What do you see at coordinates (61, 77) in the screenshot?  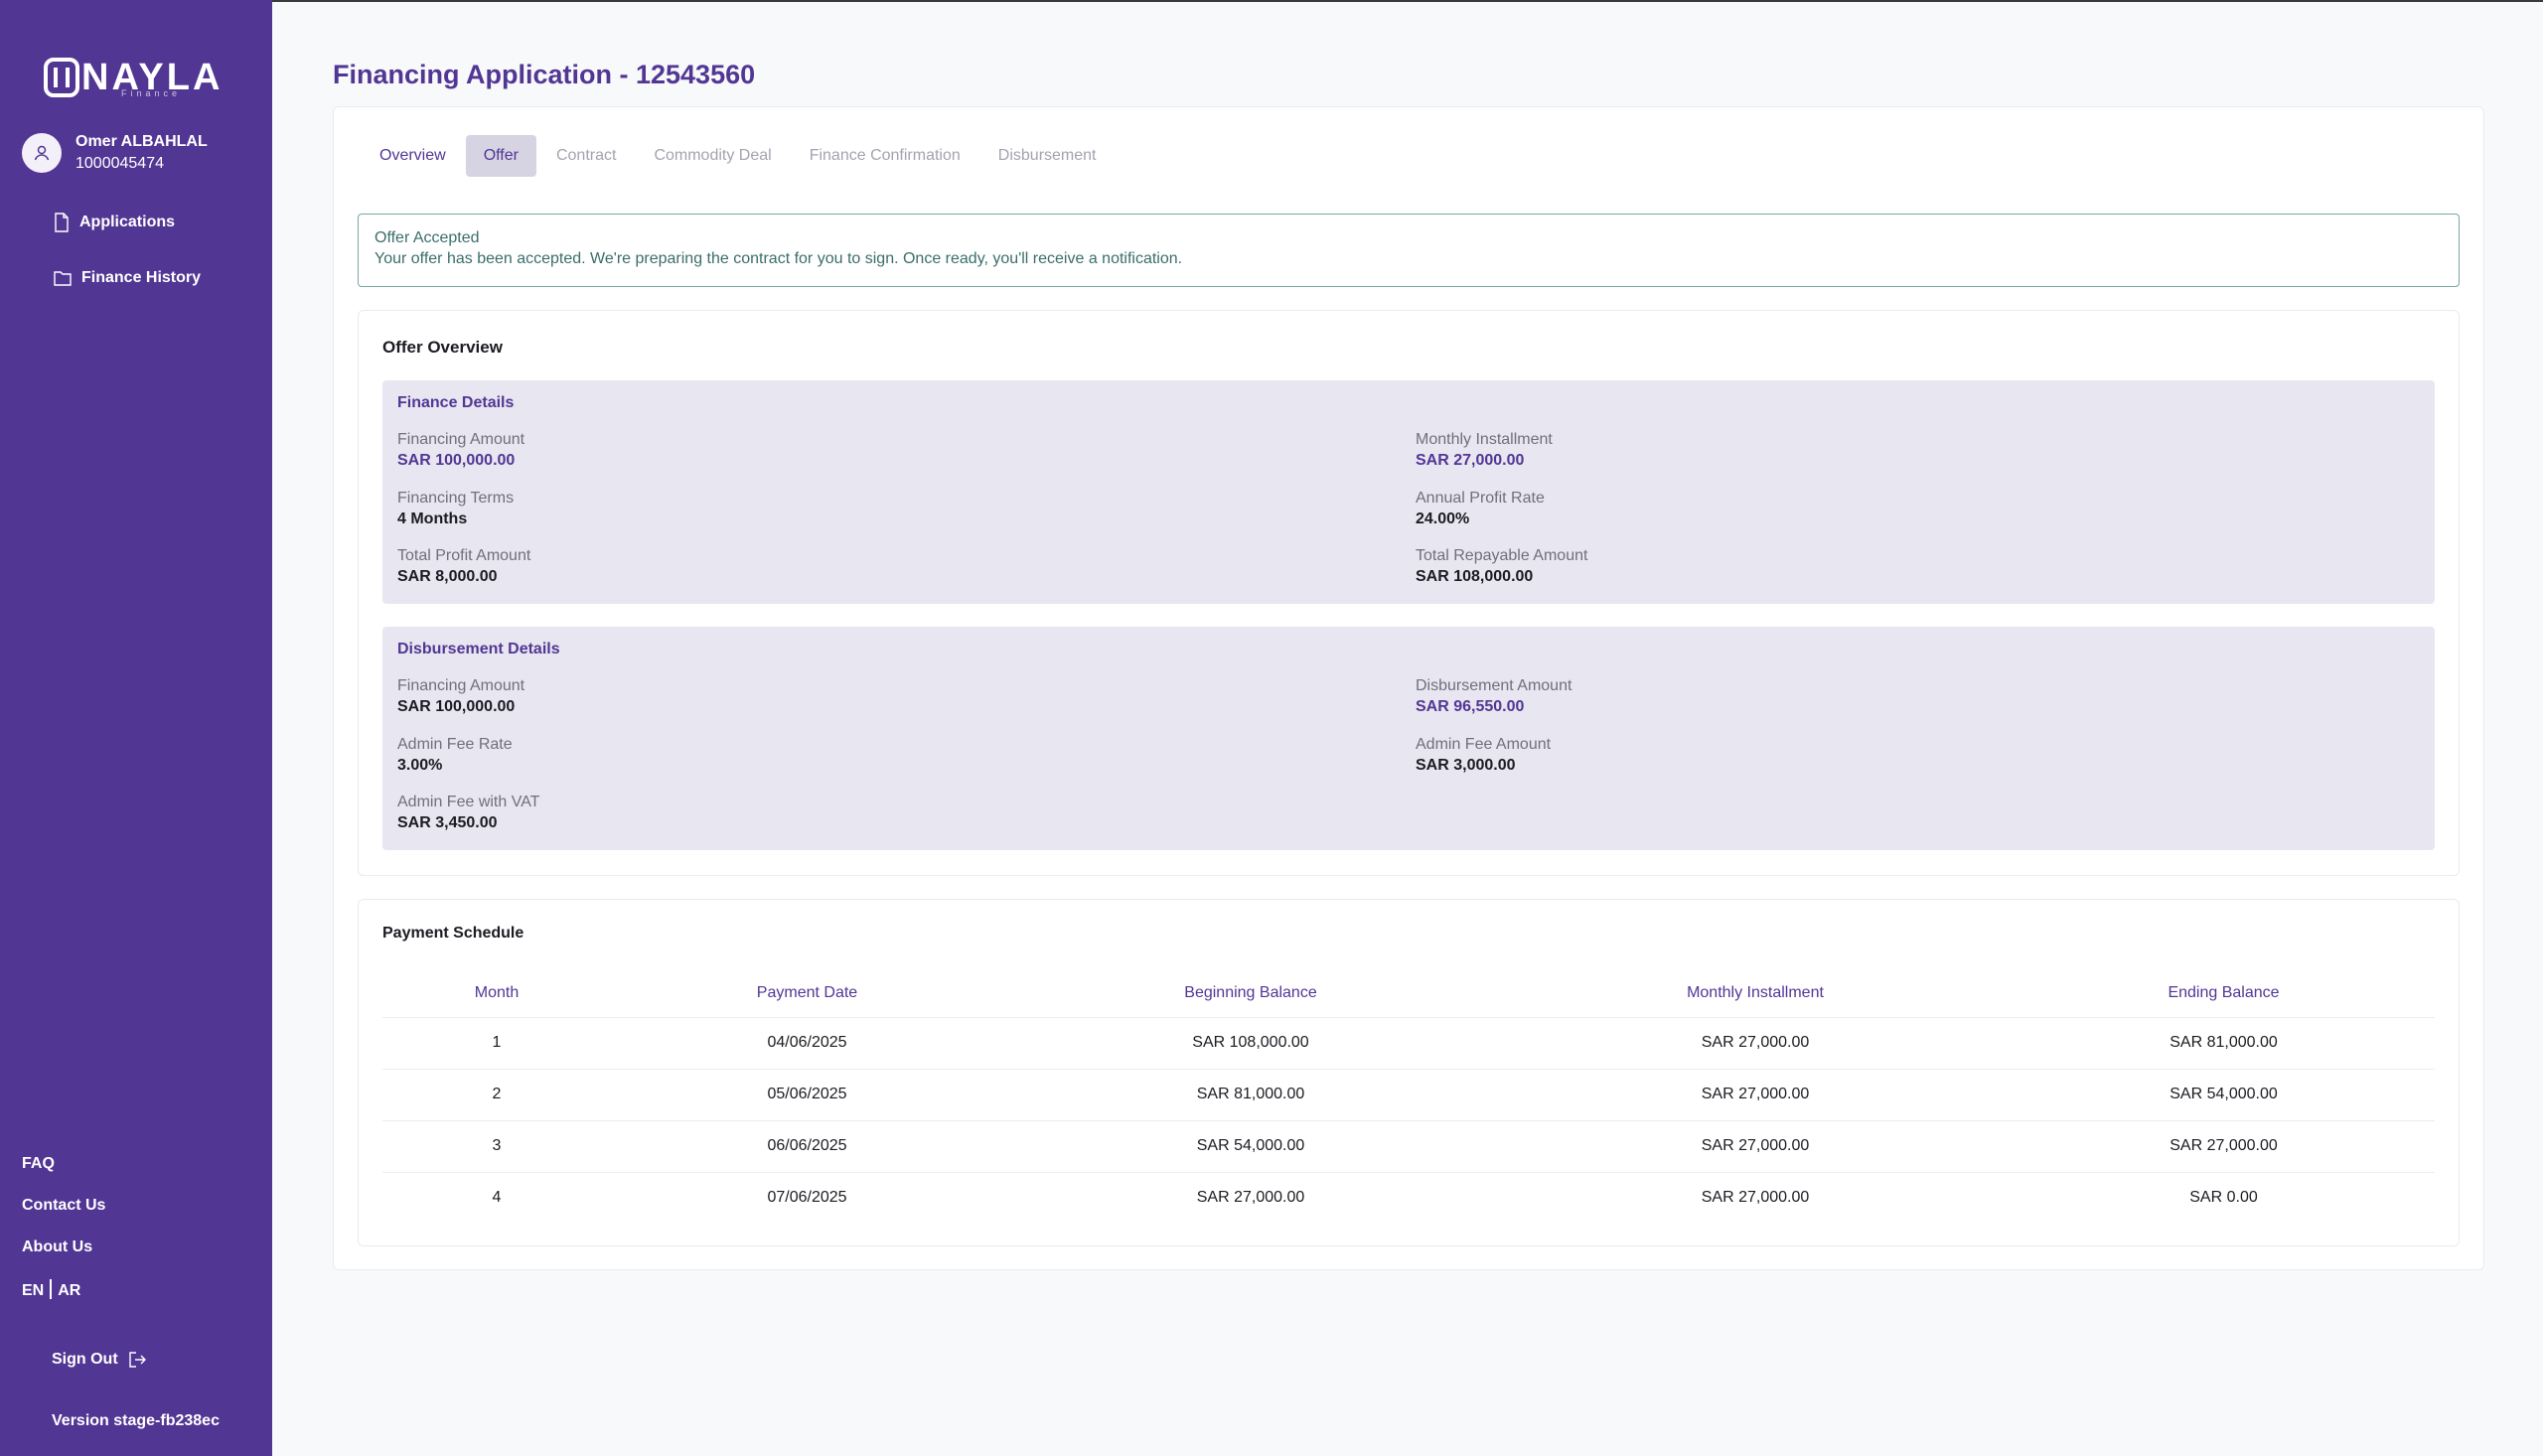 I see `logo-mark-icon` at bounding box center [61, 77].